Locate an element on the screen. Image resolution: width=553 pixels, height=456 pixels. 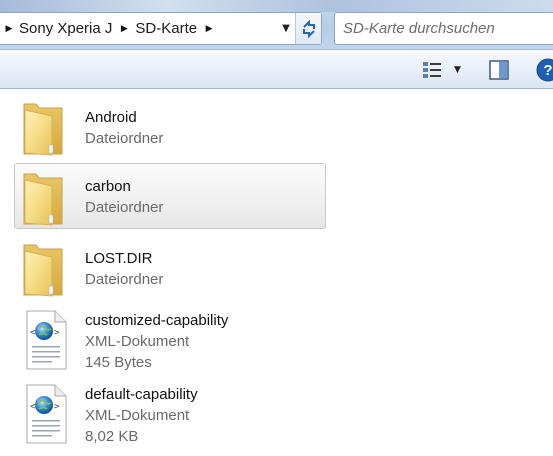
file-size: 8,02 KB is located at coordinates (112, 436).